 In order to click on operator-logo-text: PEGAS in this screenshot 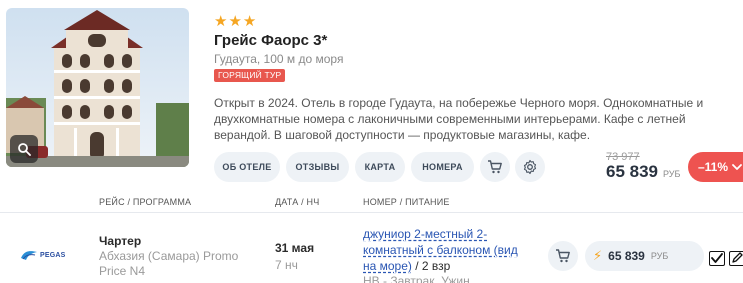, I will do `click(53, 255)`.